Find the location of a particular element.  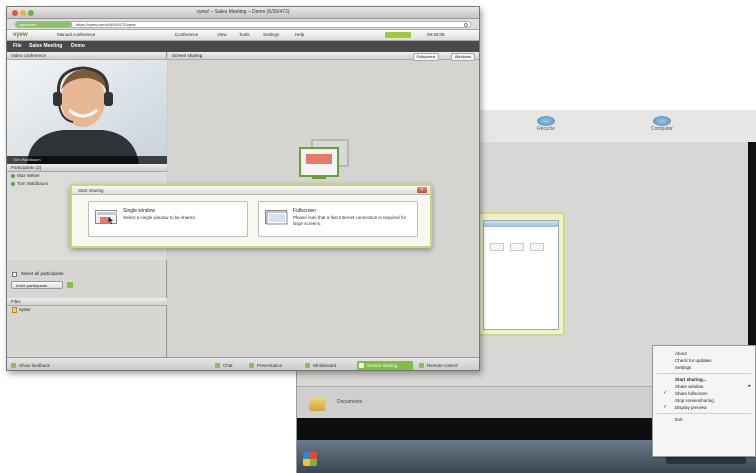

reload-icon is located at coordinates (466, 25).